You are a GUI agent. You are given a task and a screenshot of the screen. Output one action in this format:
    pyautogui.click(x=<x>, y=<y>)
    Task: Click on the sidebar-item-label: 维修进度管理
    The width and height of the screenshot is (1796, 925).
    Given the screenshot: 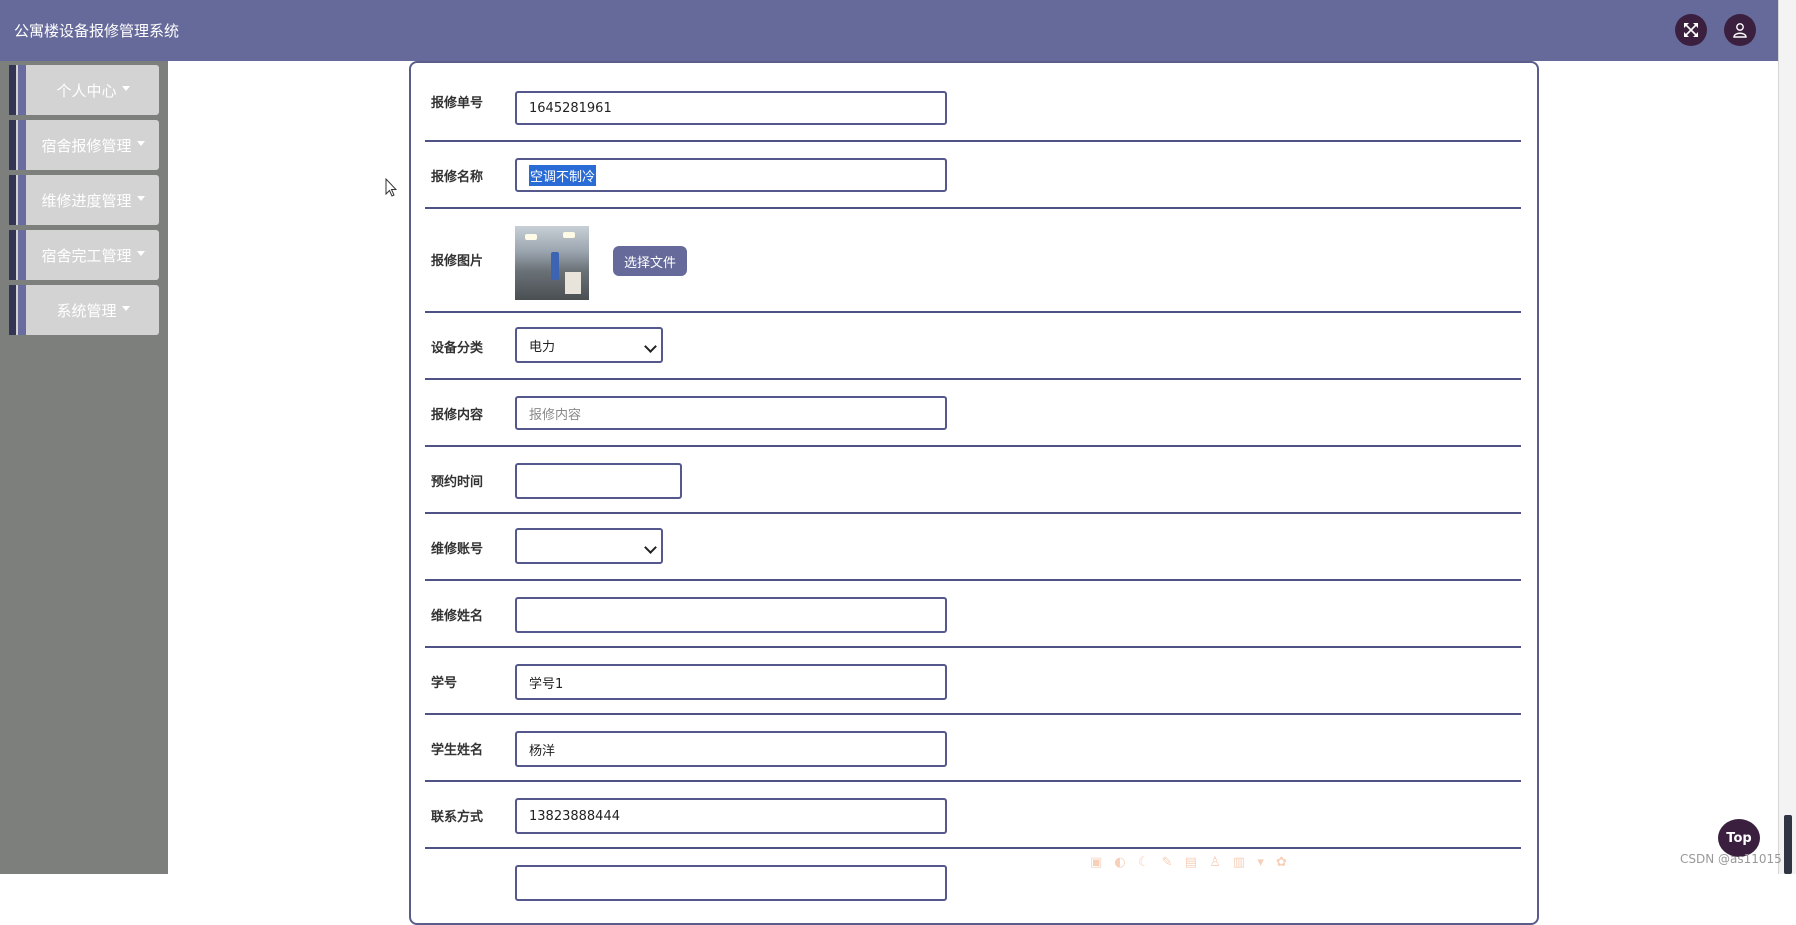 What is the action you would take?
    pyautogui.click(x=86, y=200)
    